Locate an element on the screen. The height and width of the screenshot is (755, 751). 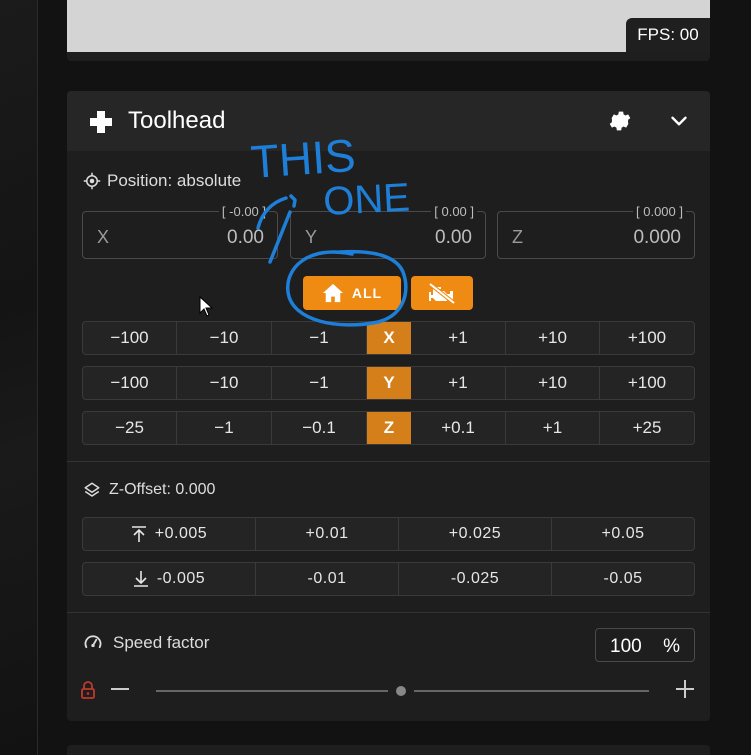
jog-z-button: −1 is located at coordinates (224, 428).